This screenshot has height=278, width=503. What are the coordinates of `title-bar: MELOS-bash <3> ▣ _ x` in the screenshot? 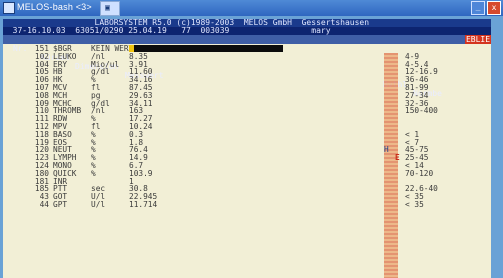 It's located at (251, 8).